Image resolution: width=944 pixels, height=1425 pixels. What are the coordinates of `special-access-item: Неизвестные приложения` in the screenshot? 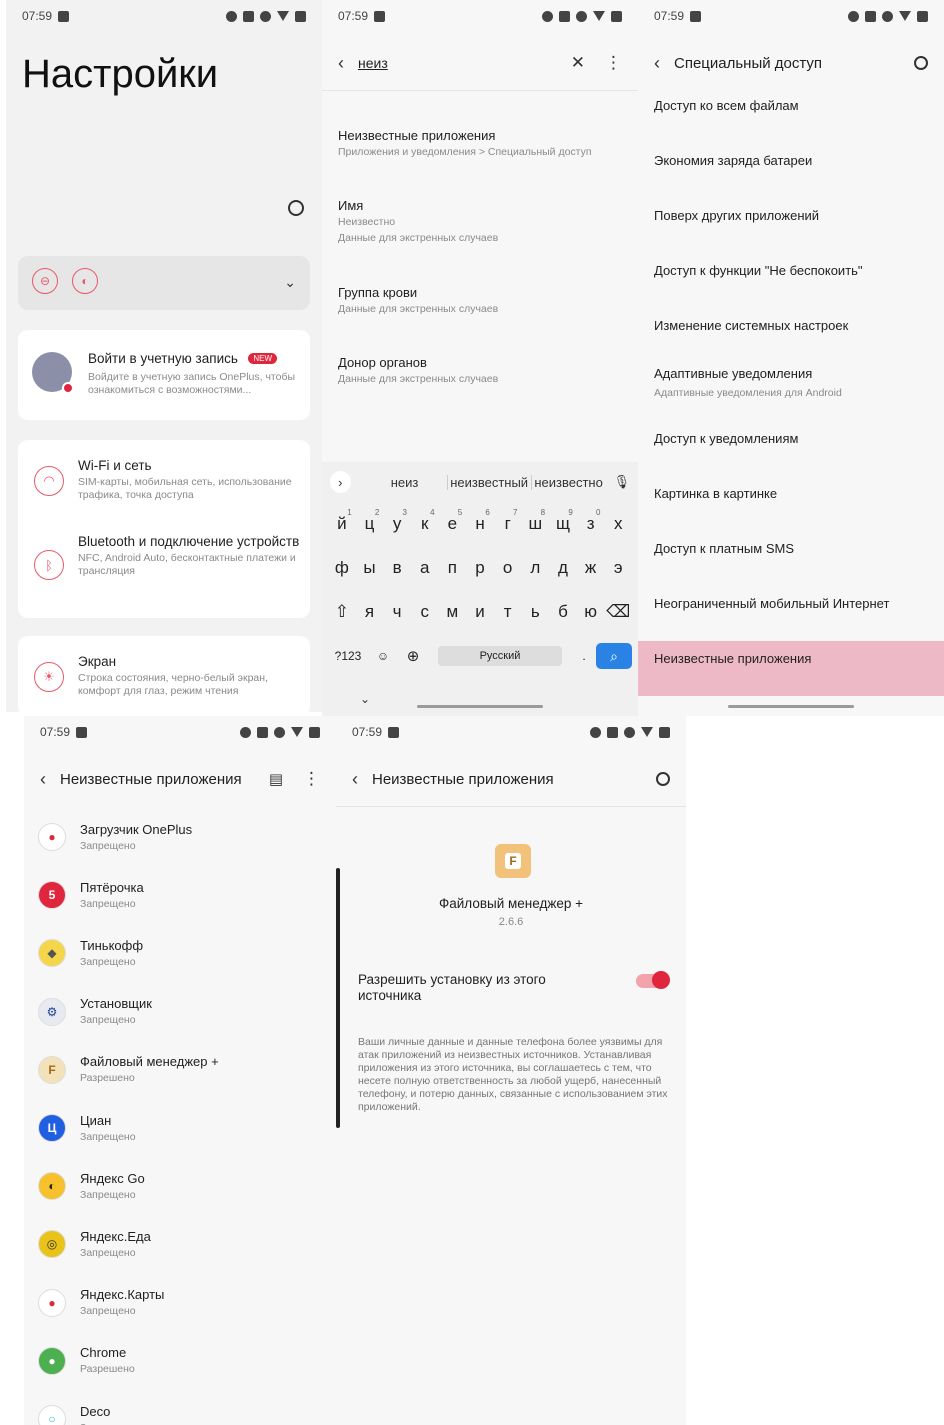 It's located at (791, 668).